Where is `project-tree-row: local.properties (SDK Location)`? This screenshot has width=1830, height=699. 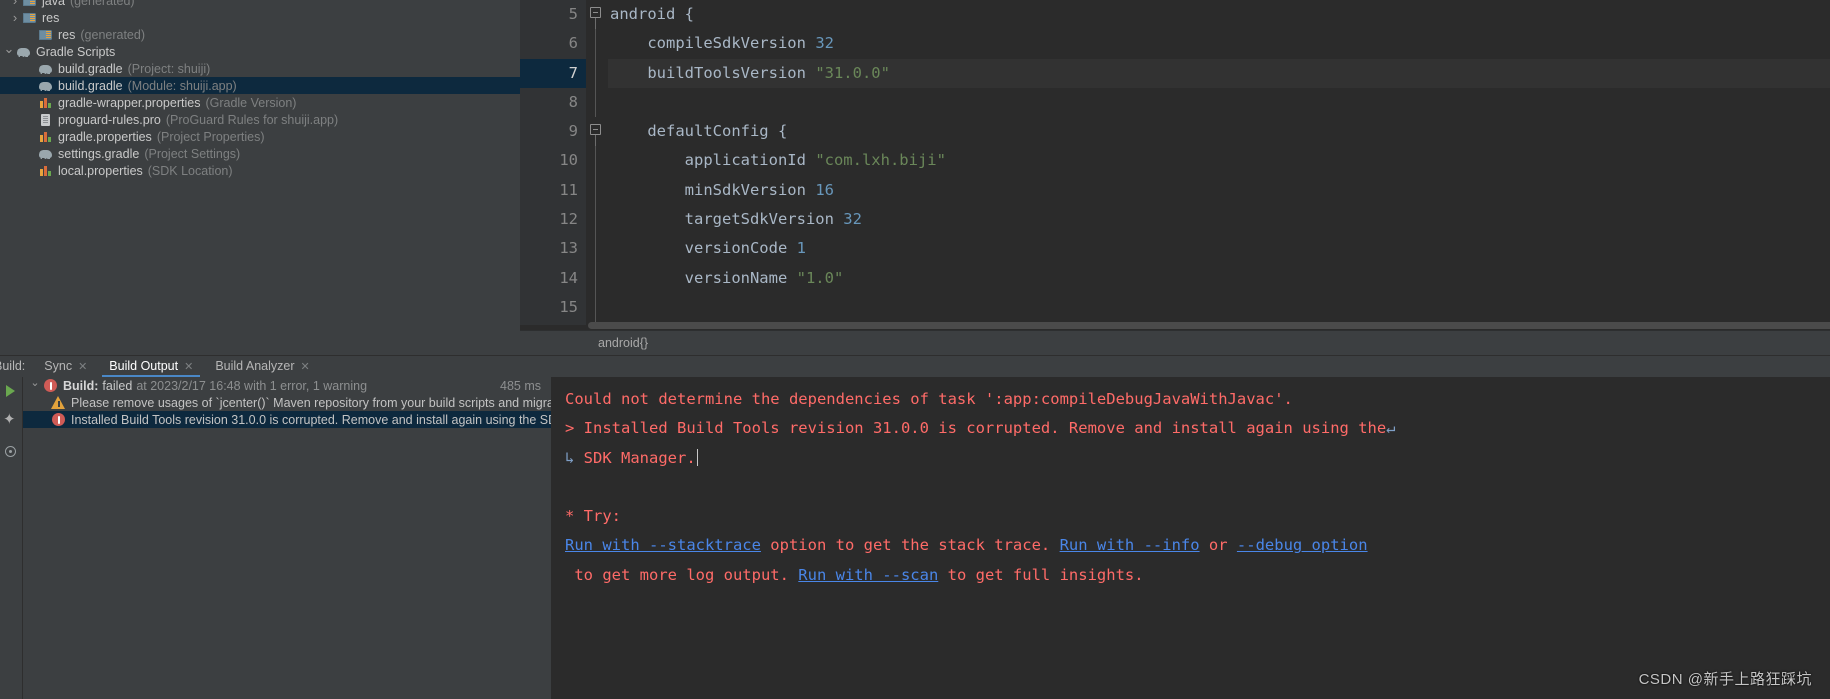
project-tree-row: local.properties (SDK Location) is located at coordinates (260, 170).